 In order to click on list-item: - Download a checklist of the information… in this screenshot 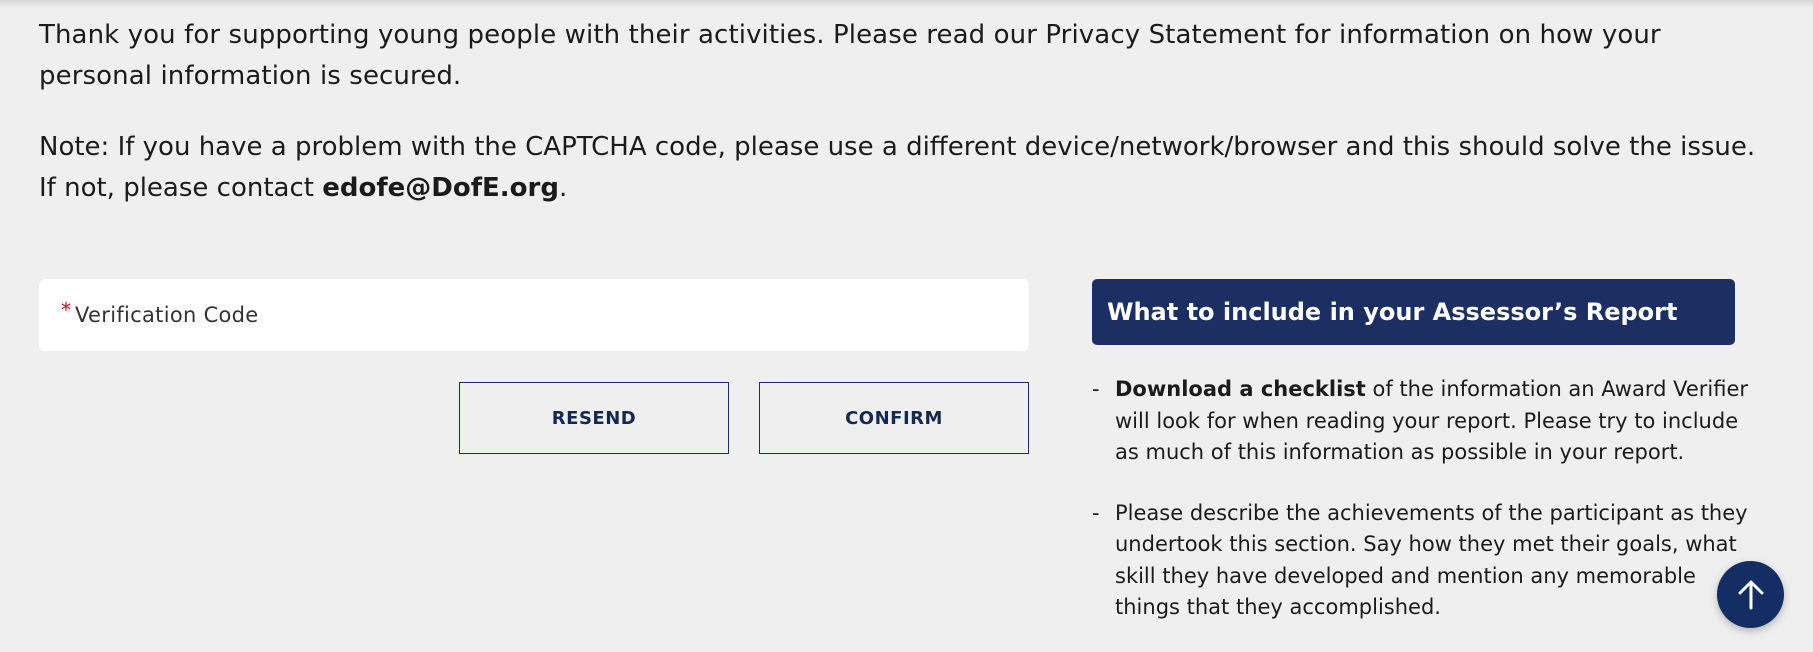, I will do `click(1422, 421)`.